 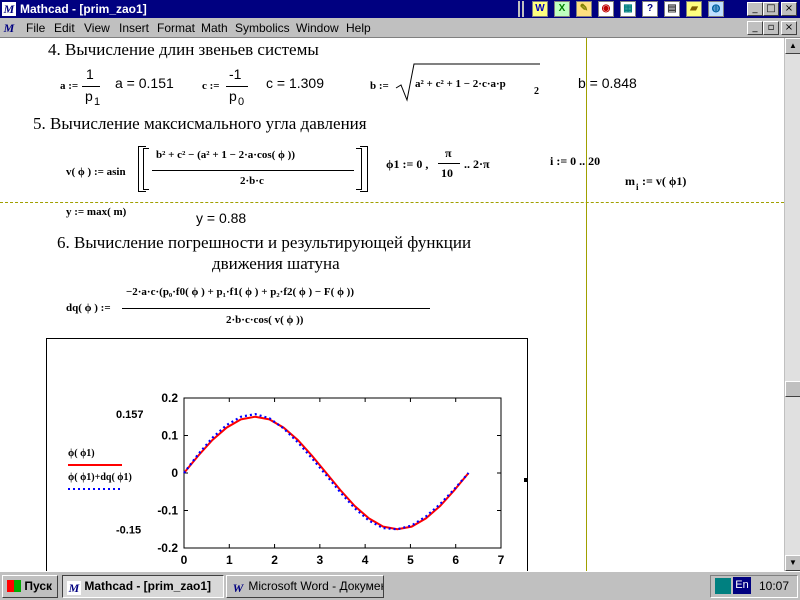 What do you see at coordinates (14, 586) in the screenshot?
I see `windows-logo-icon` at bounding box center [14, 586].